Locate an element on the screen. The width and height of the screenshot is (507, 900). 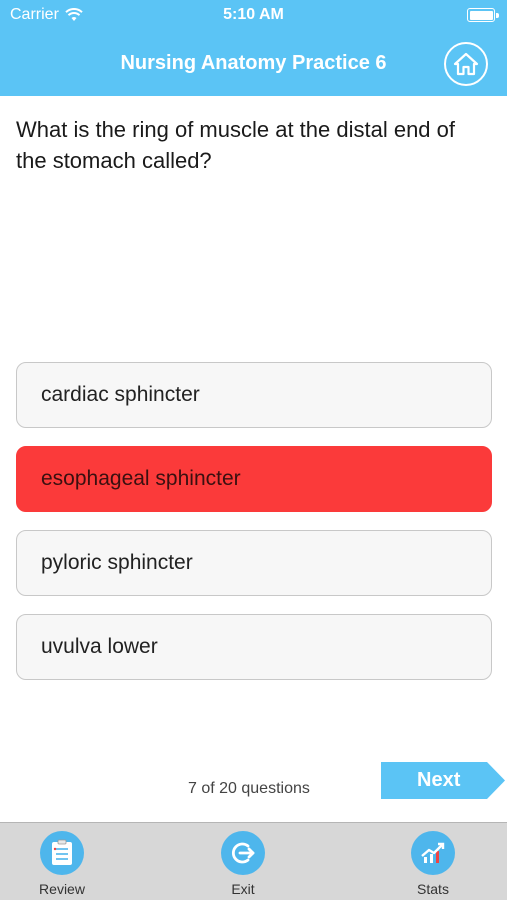
page-title: Nursing Anatomy Practice 6 is located at coordinates (253, 63).